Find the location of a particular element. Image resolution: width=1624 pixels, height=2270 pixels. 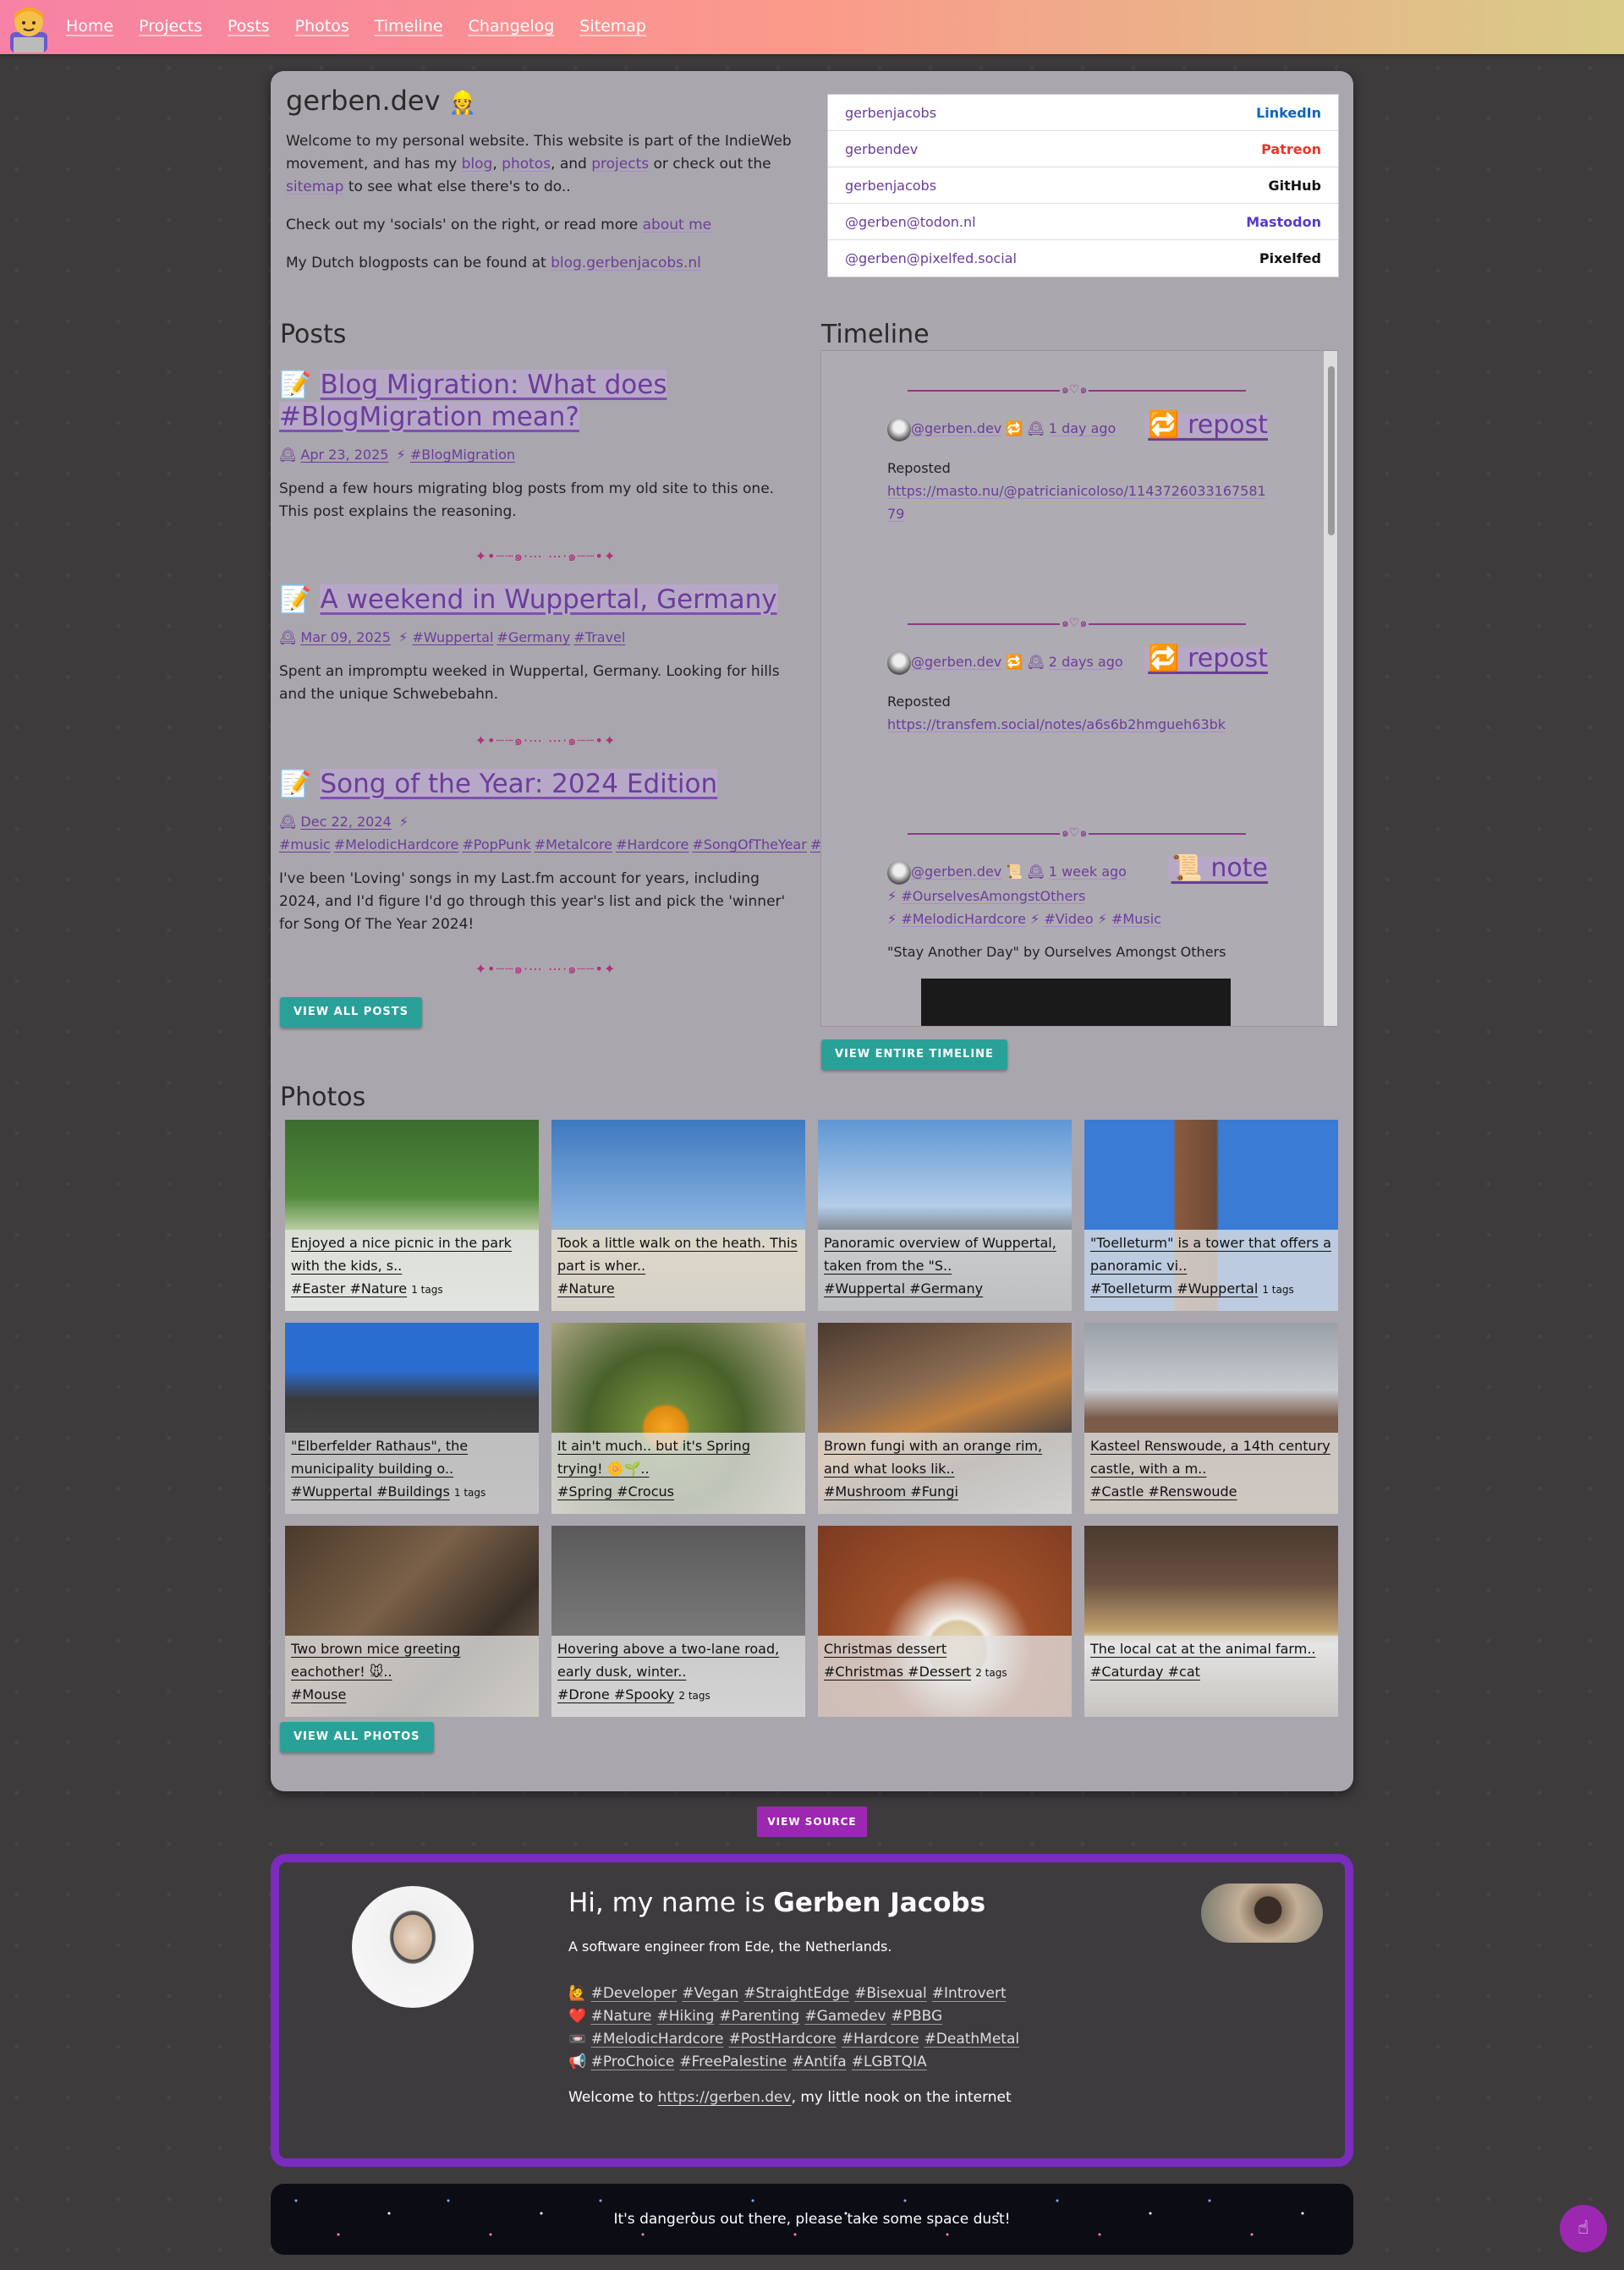

scrollbar-thumb is located at coordinates (1331, 450).